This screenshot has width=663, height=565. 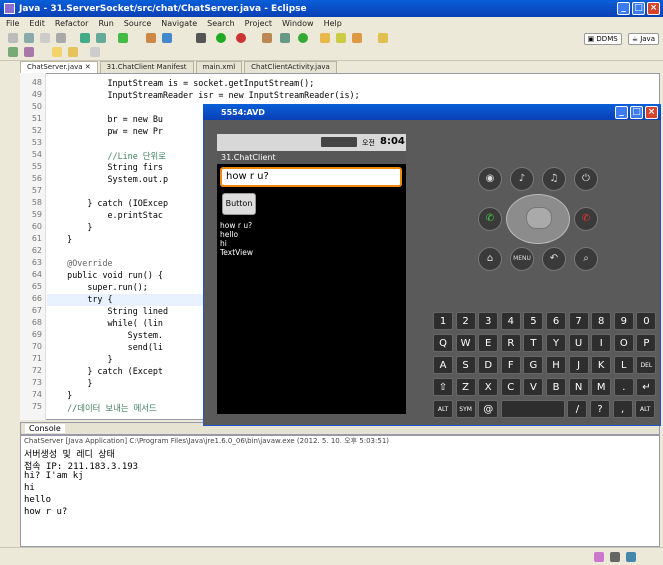 I want to click on key: /, so click(x=577, y=409).